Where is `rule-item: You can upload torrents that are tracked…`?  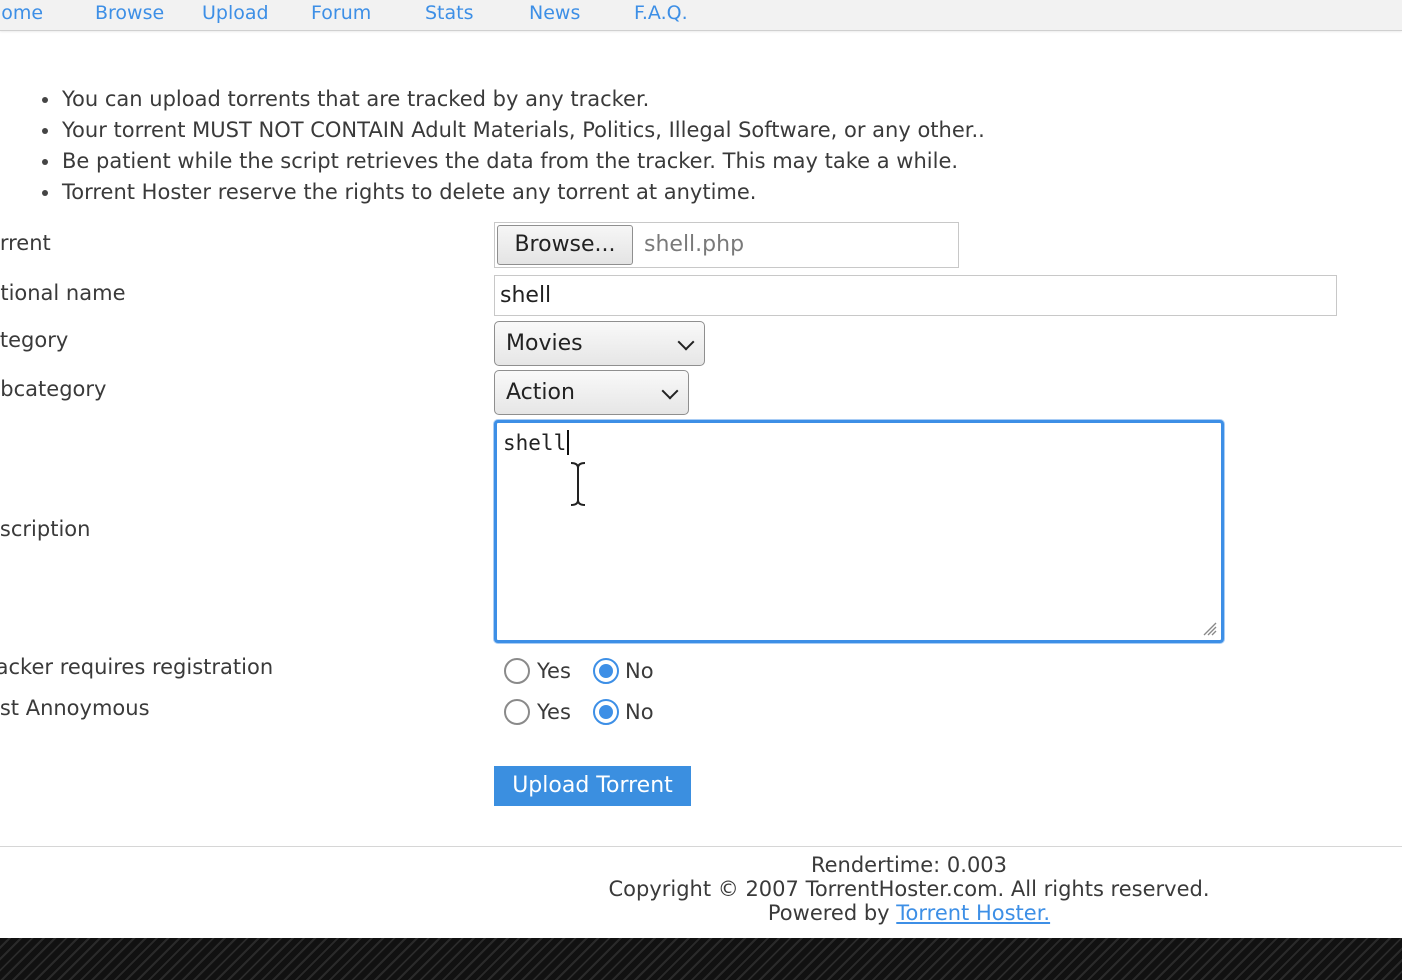
rule-item: You can upload torrents that are tracked… is located at coordinates (511, 99).